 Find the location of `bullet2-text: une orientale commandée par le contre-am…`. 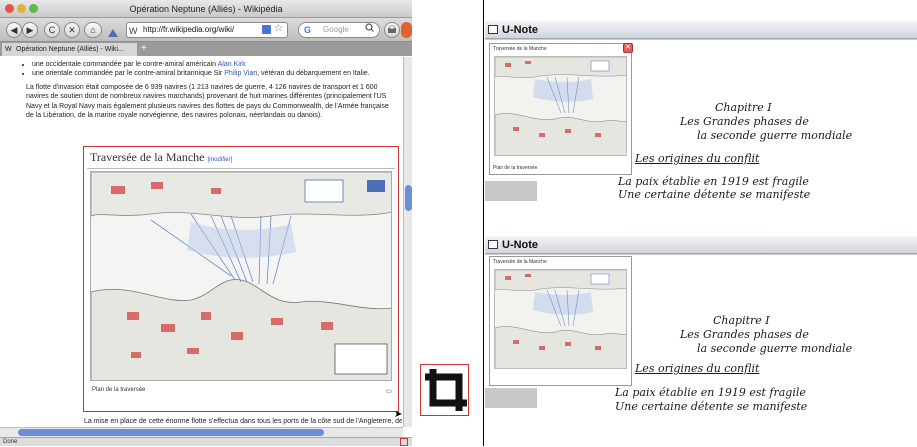

bullet2-text: une orientale commandée par le contre-am… is located at coordinates (128, 74).